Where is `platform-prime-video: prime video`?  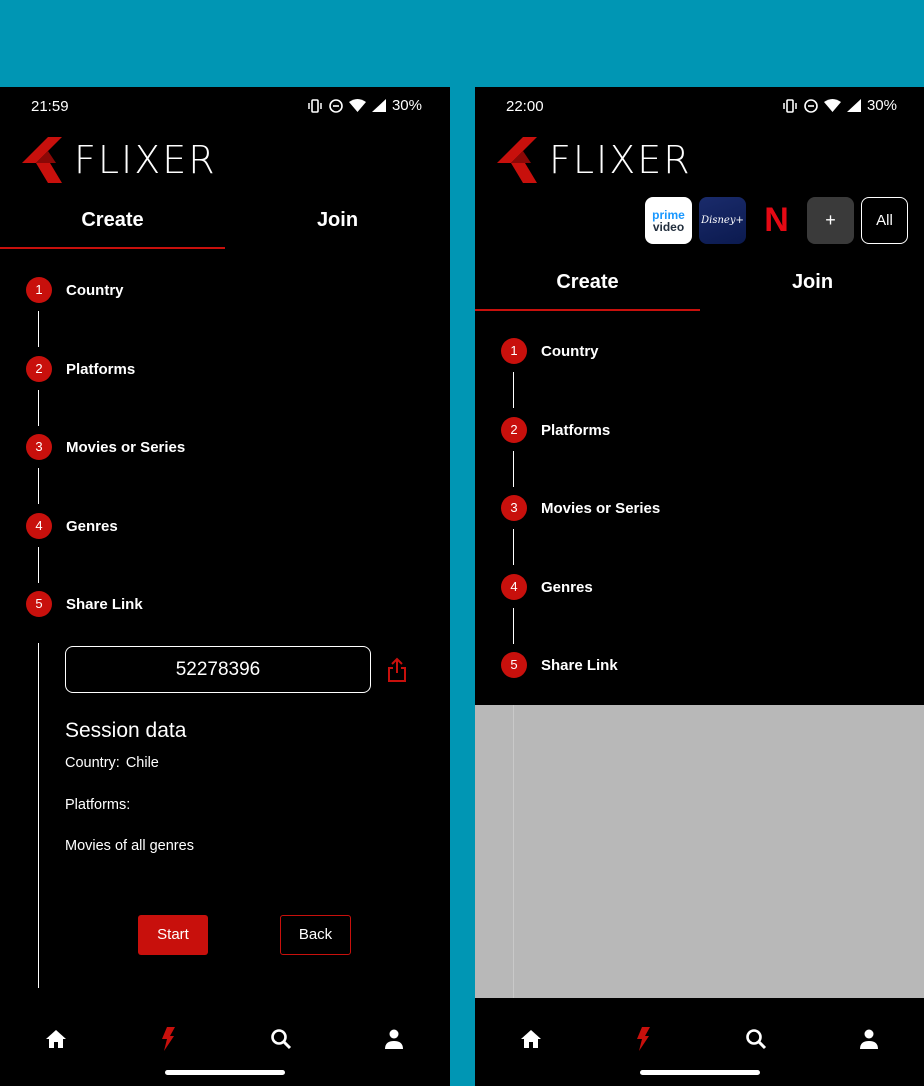 platform-prime-video: prime video is located at coordinates (668, 220).